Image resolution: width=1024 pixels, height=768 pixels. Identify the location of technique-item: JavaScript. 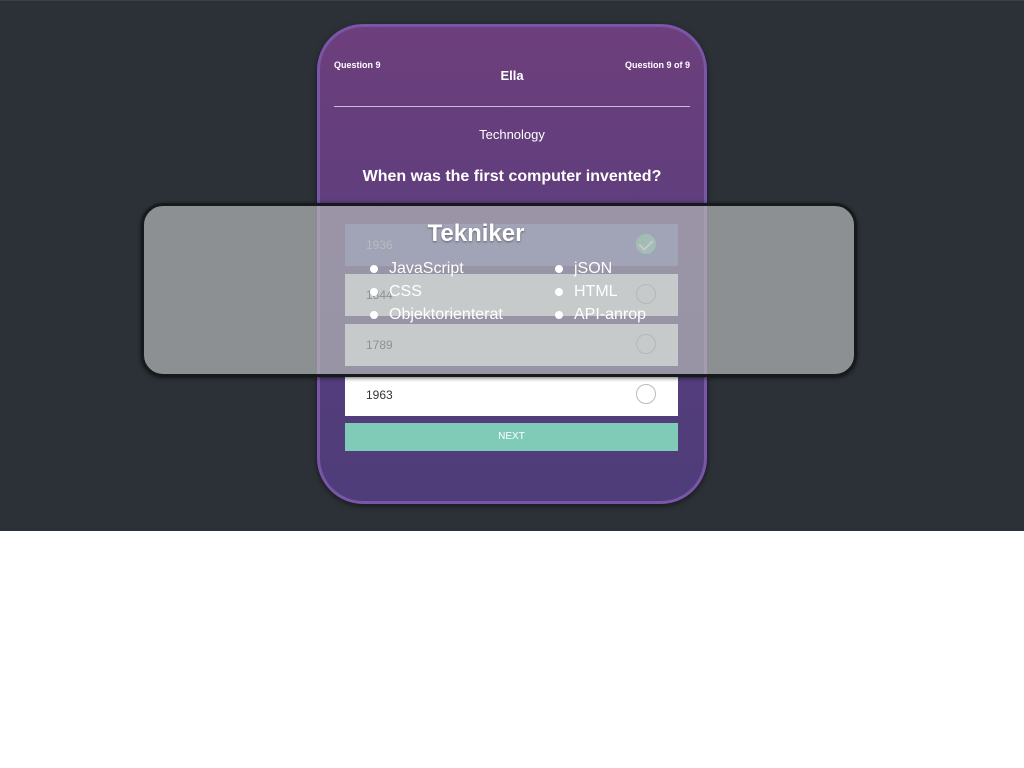
(436, 270).